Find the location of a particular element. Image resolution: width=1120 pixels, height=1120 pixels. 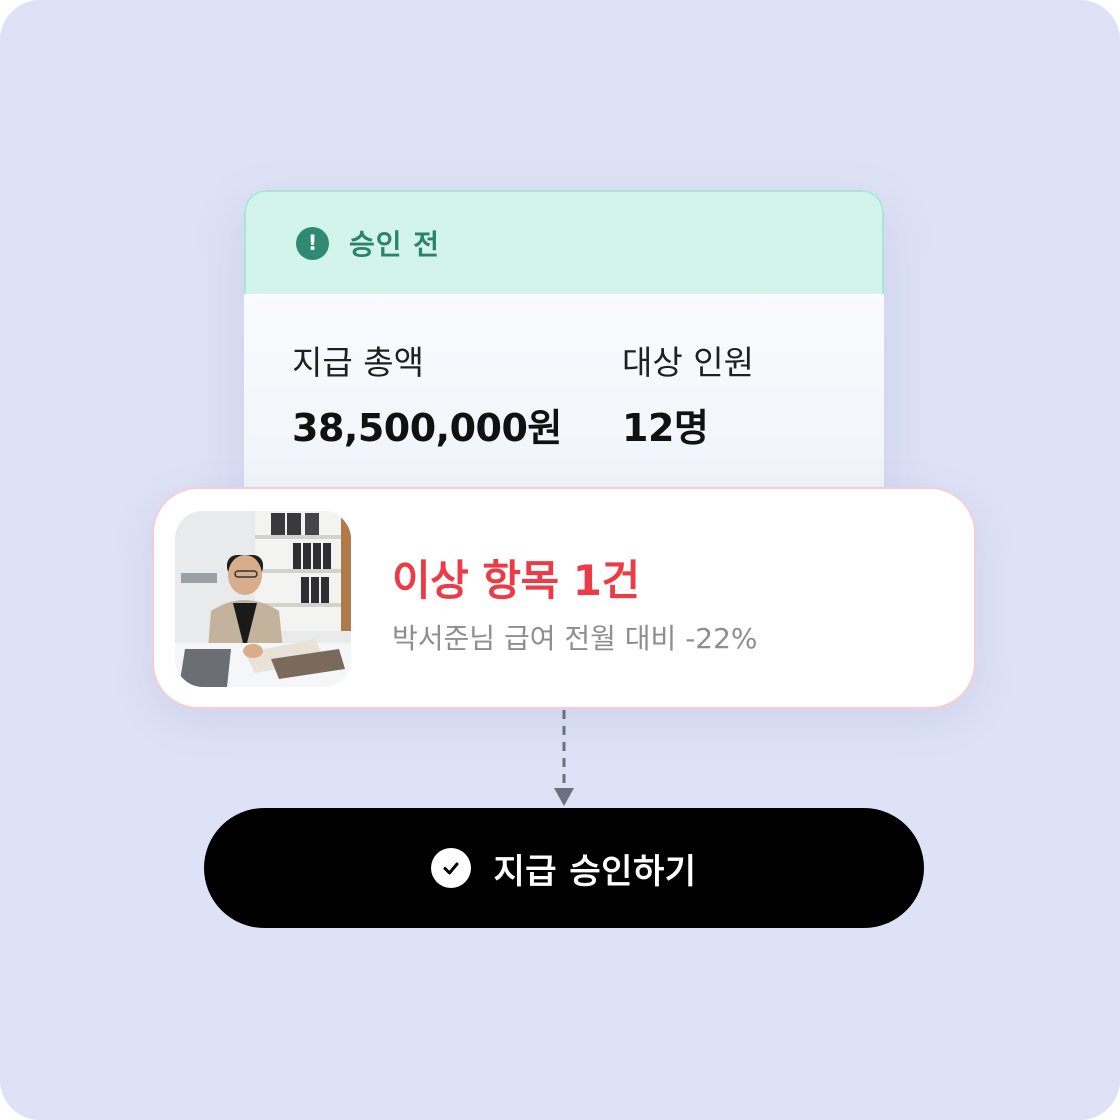

total-amount-metric: 지급 총액 38,500,000원 is located at coordinates (427, 397).